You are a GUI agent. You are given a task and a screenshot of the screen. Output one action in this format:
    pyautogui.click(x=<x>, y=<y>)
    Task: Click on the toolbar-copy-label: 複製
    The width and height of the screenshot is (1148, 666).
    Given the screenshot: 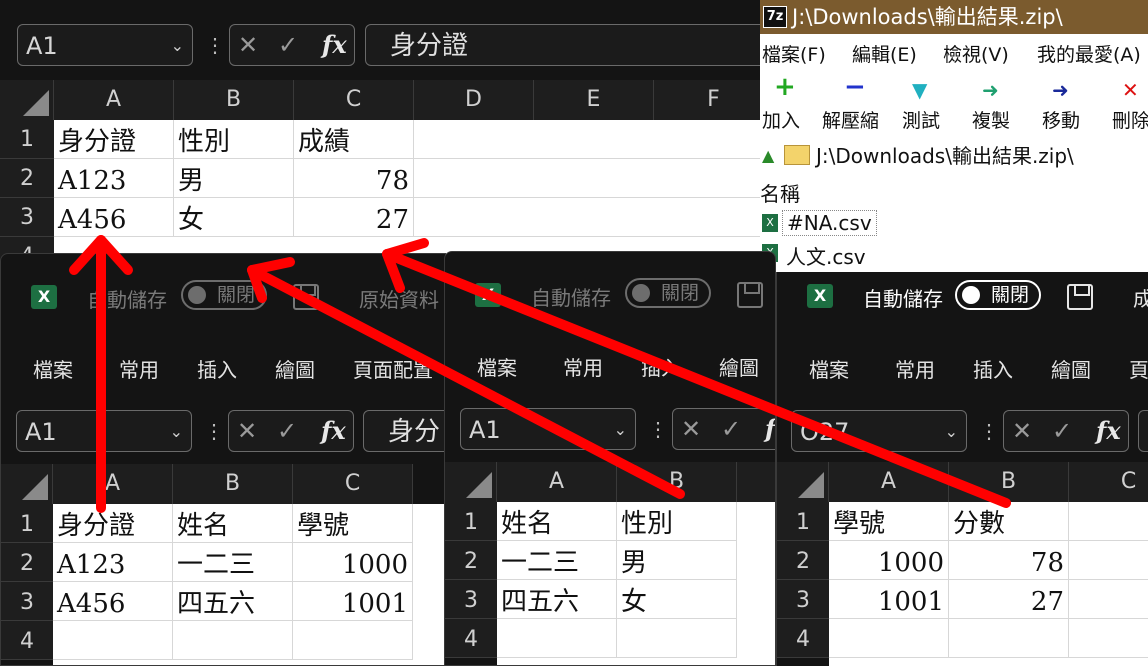 What is the action you would take?
    pyautogui.click(x=991, y=119)
    